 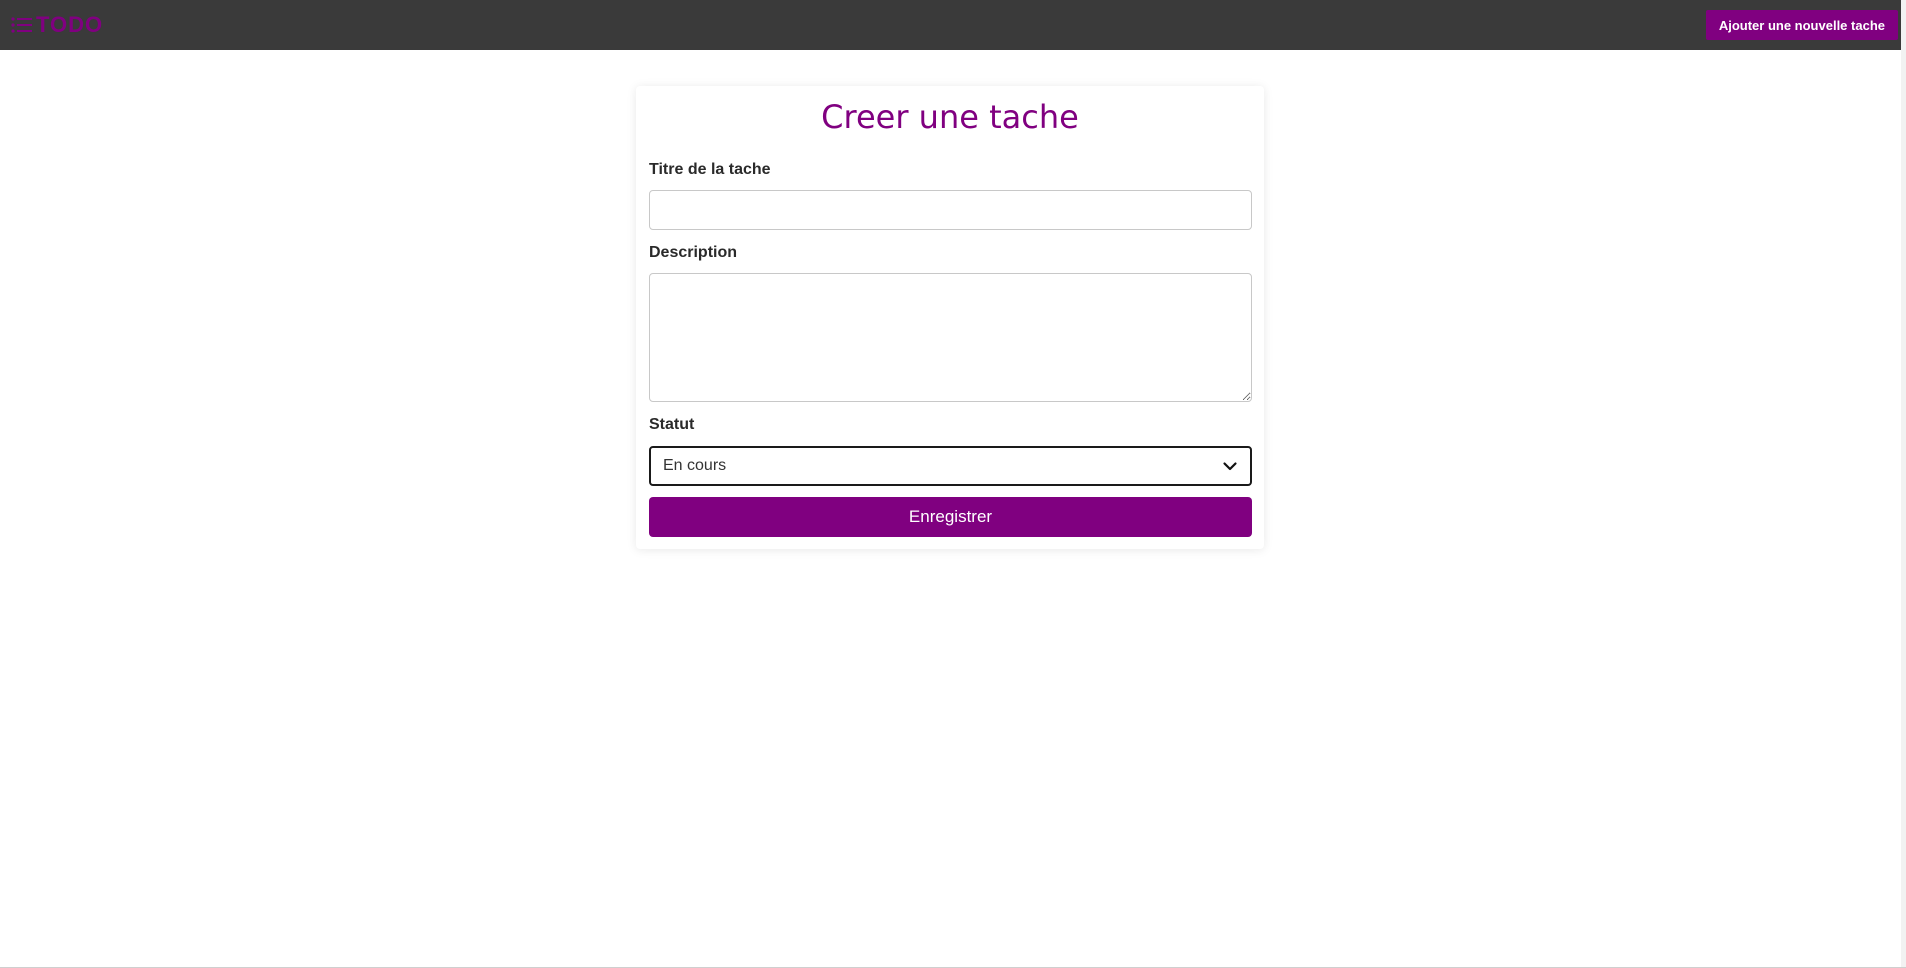 What do you see at coordinates (693, 252) in the screenshot?
I see `description-label: Description` at bounding box center [693, 252].